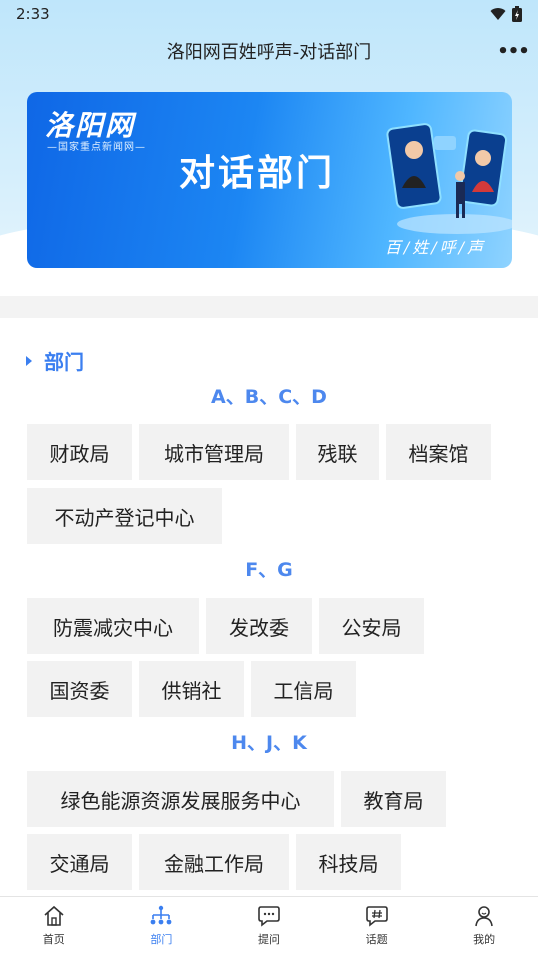 This screenshot has height=955, width=538. What do you see at coordinates (162, 926) in the screenshot?
I see `tab-departments: 部门` at bounding box center [162, 926].